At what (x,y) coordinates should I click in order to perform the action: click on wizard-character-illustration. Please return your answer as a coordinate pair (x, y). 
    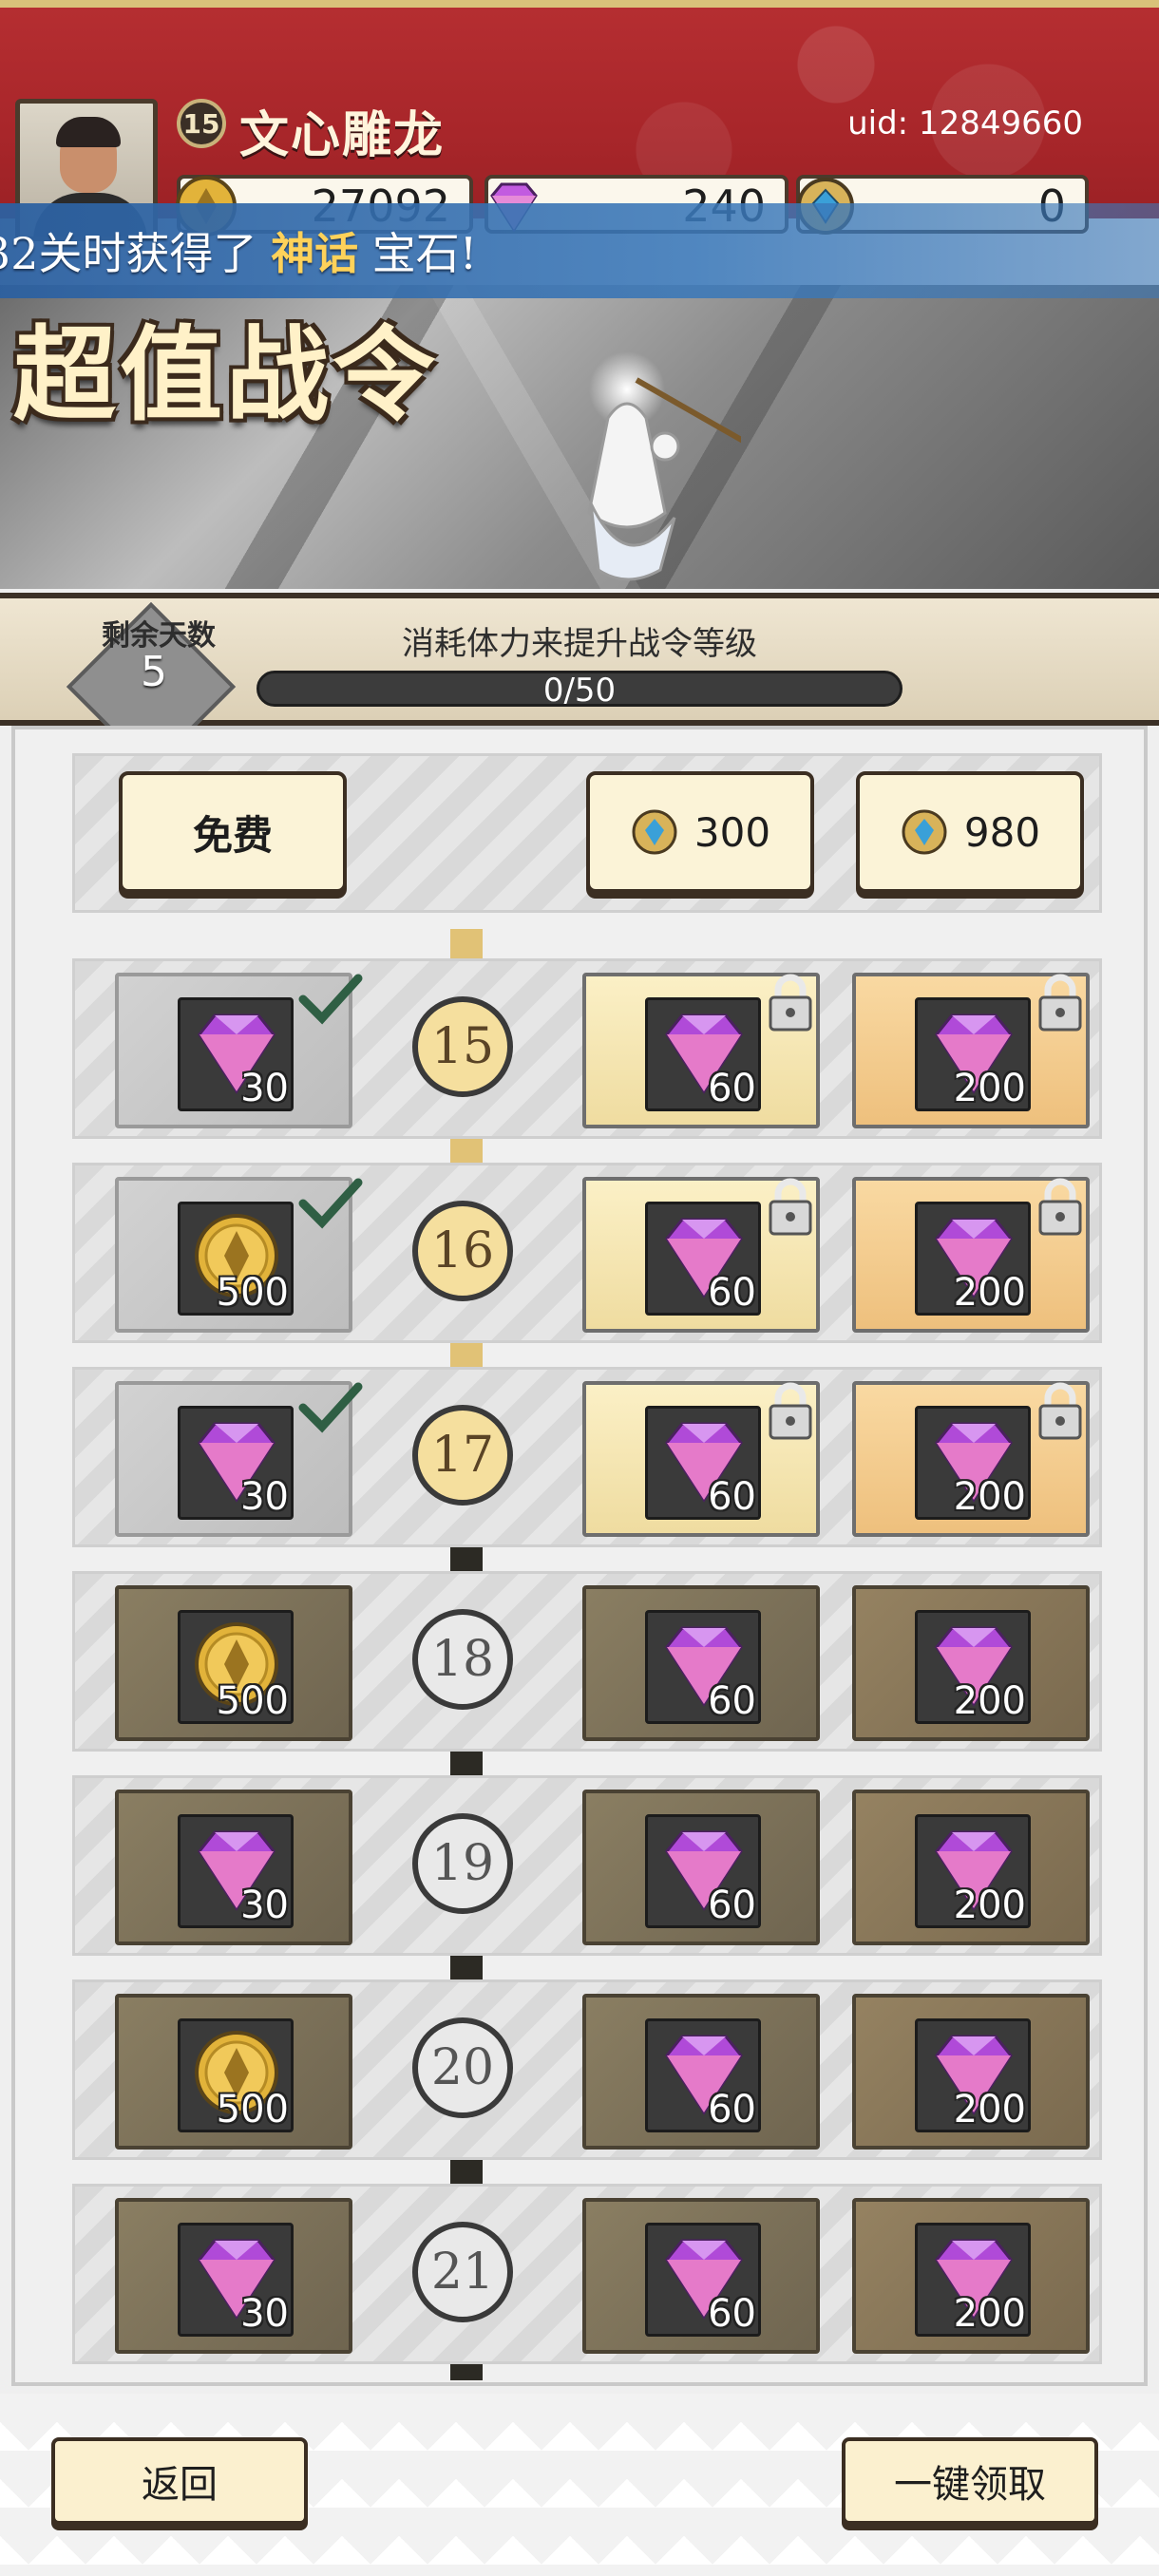
    Looking at the image, I should click on (664, 466).